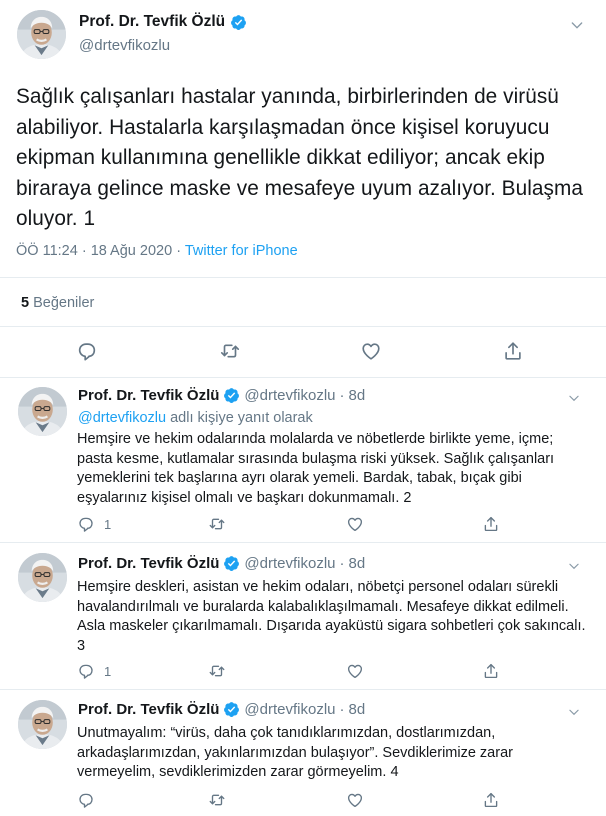 This screenshot has width=606, height=816. What do you see at coordinates (131, 251) in the screenshot?
I see `tweet-date: 18 Ağu 2020` at bounding box center [131, 251].